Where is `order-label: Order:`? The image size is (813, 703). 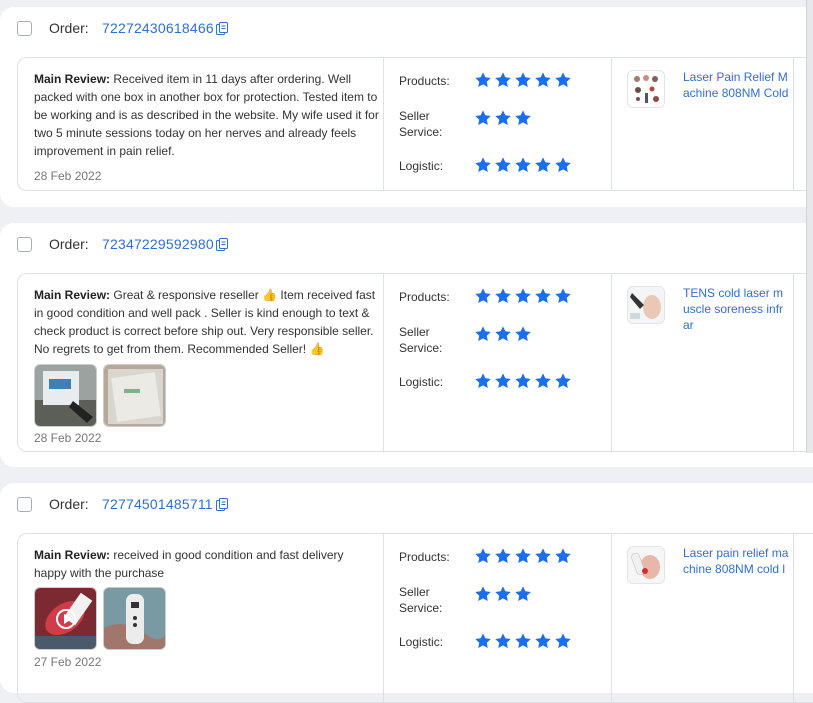 order-label: Order: is located at coordinates (69, 244).